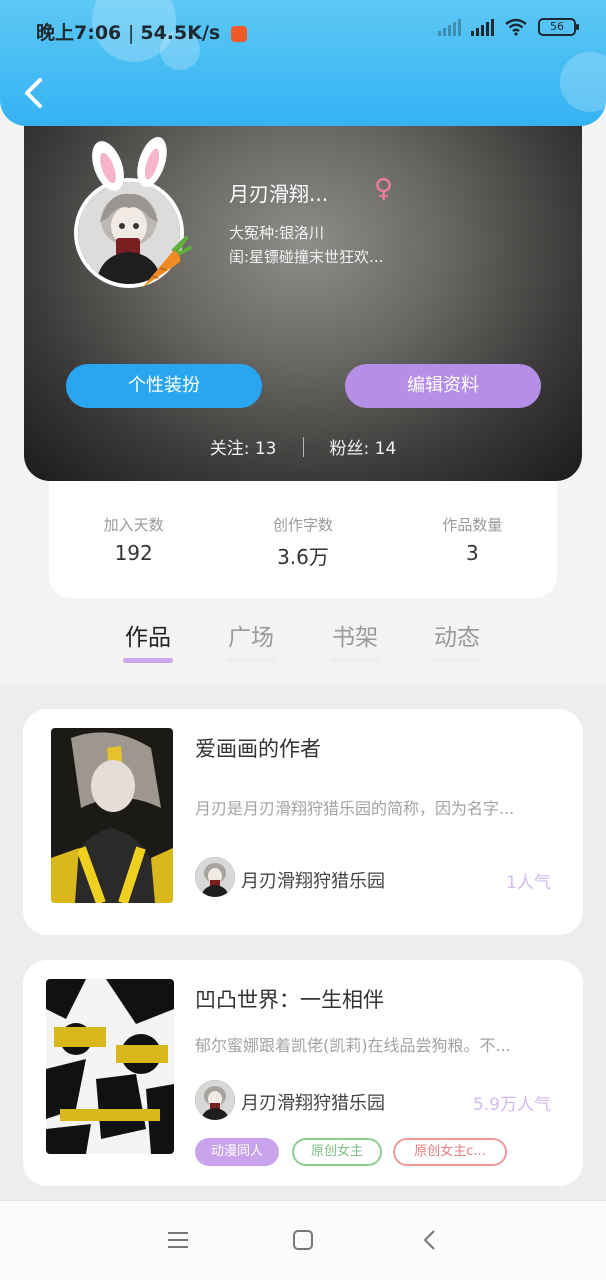 The height and width of the screenshot is (1280, 606). I want to click on status-bar-right: 56, so click(508, 27).